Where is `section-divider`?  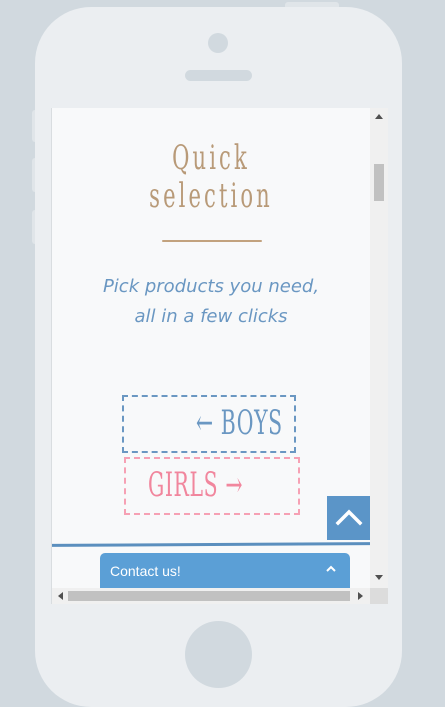
section-divider is located at coordinates (211, 544).